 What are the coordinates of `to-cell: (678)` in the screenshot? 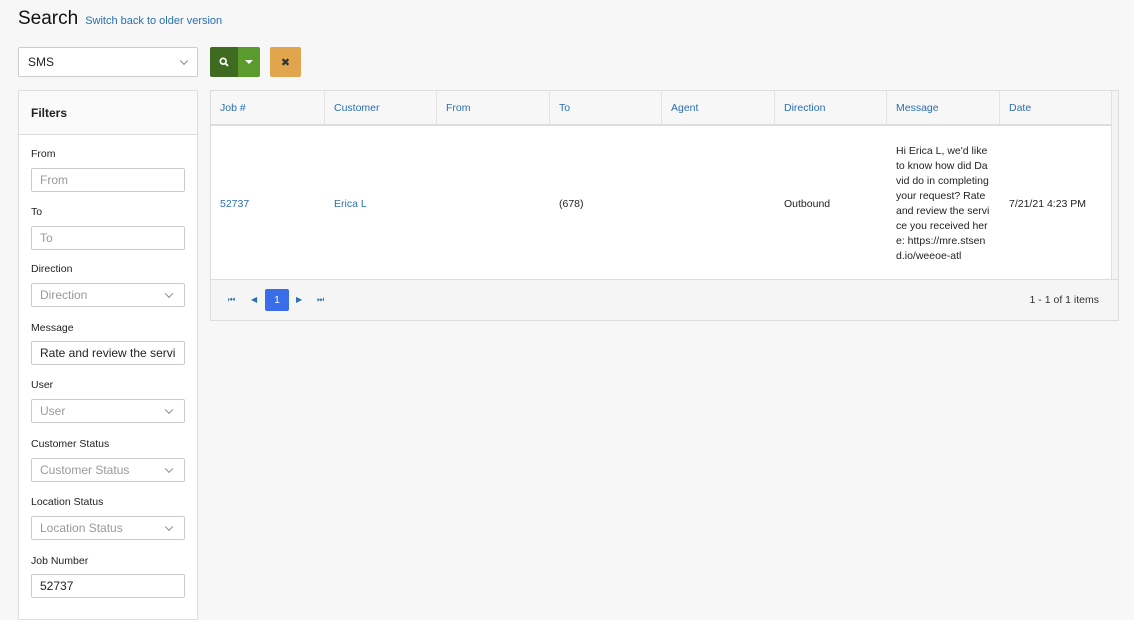 It's located at (571, 203).